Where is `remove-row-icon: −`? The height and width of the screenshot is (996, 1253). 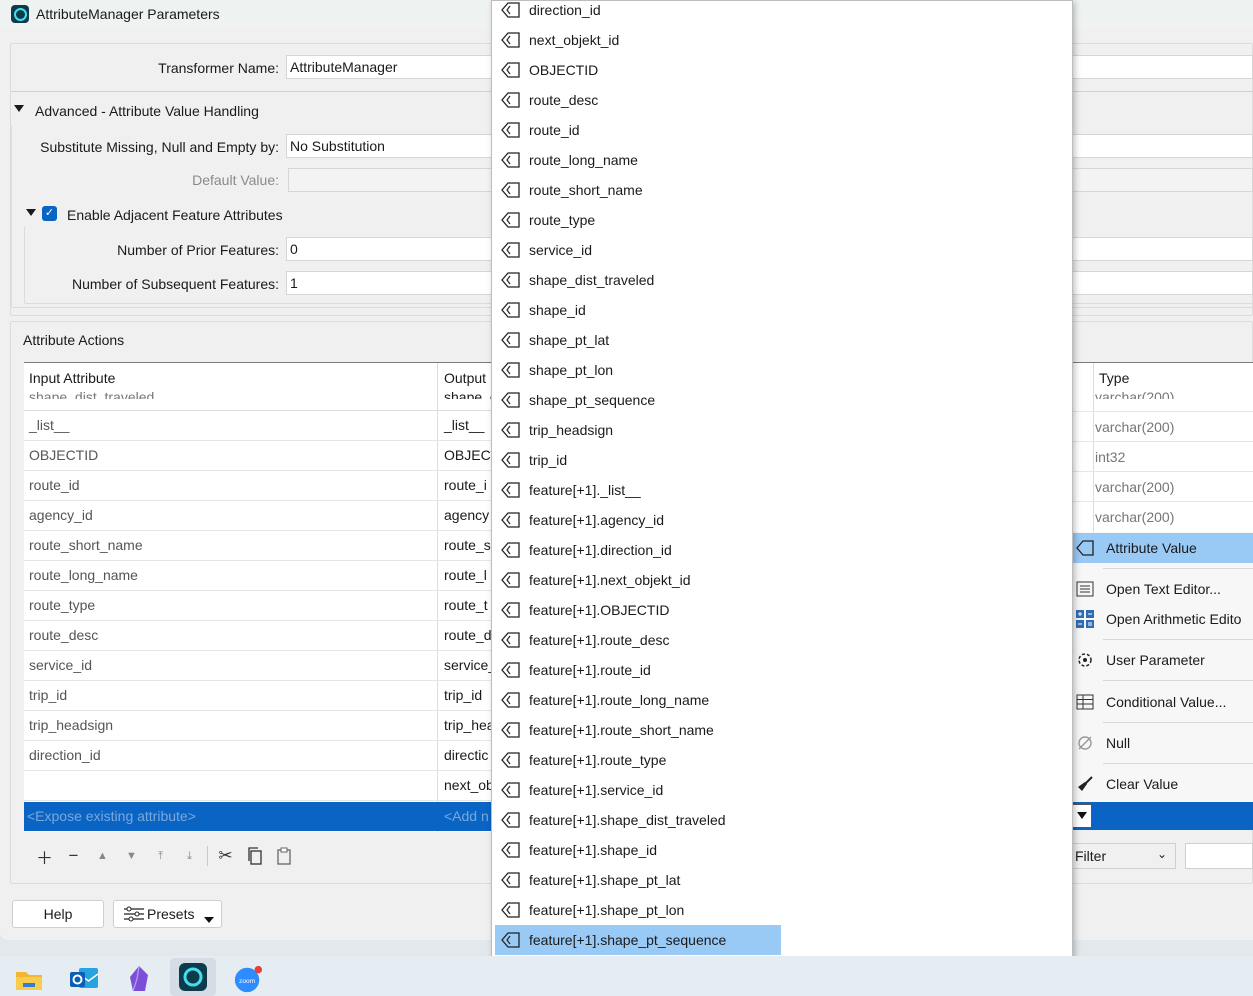
remove-row-icon: − is located at coordinates (73, 856).